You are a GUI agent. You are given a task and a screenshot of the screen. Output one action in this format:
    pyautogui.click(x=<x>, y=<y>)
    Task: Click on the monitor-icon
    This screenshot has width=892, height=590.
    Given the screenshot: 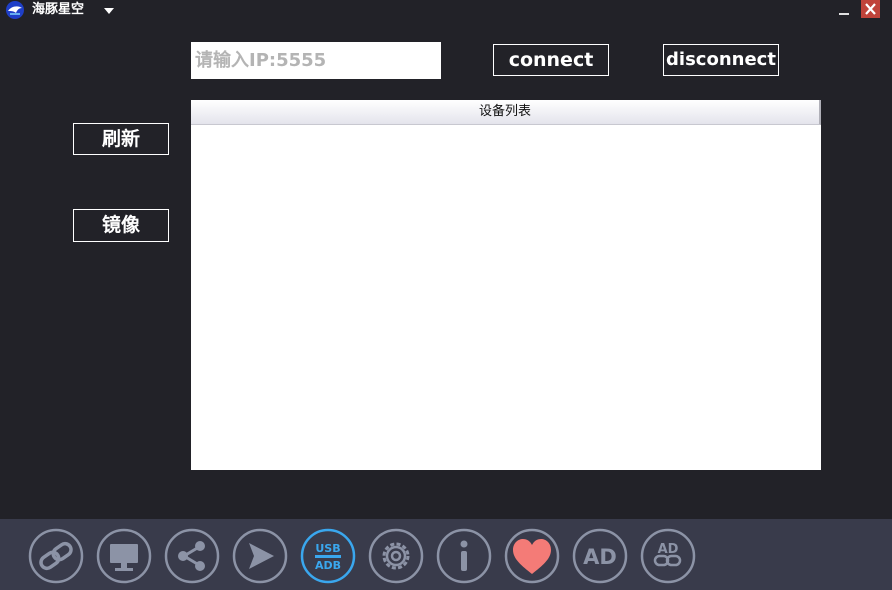 What is the action you would take?
    pyautogui.click(x=124, y=556)
    